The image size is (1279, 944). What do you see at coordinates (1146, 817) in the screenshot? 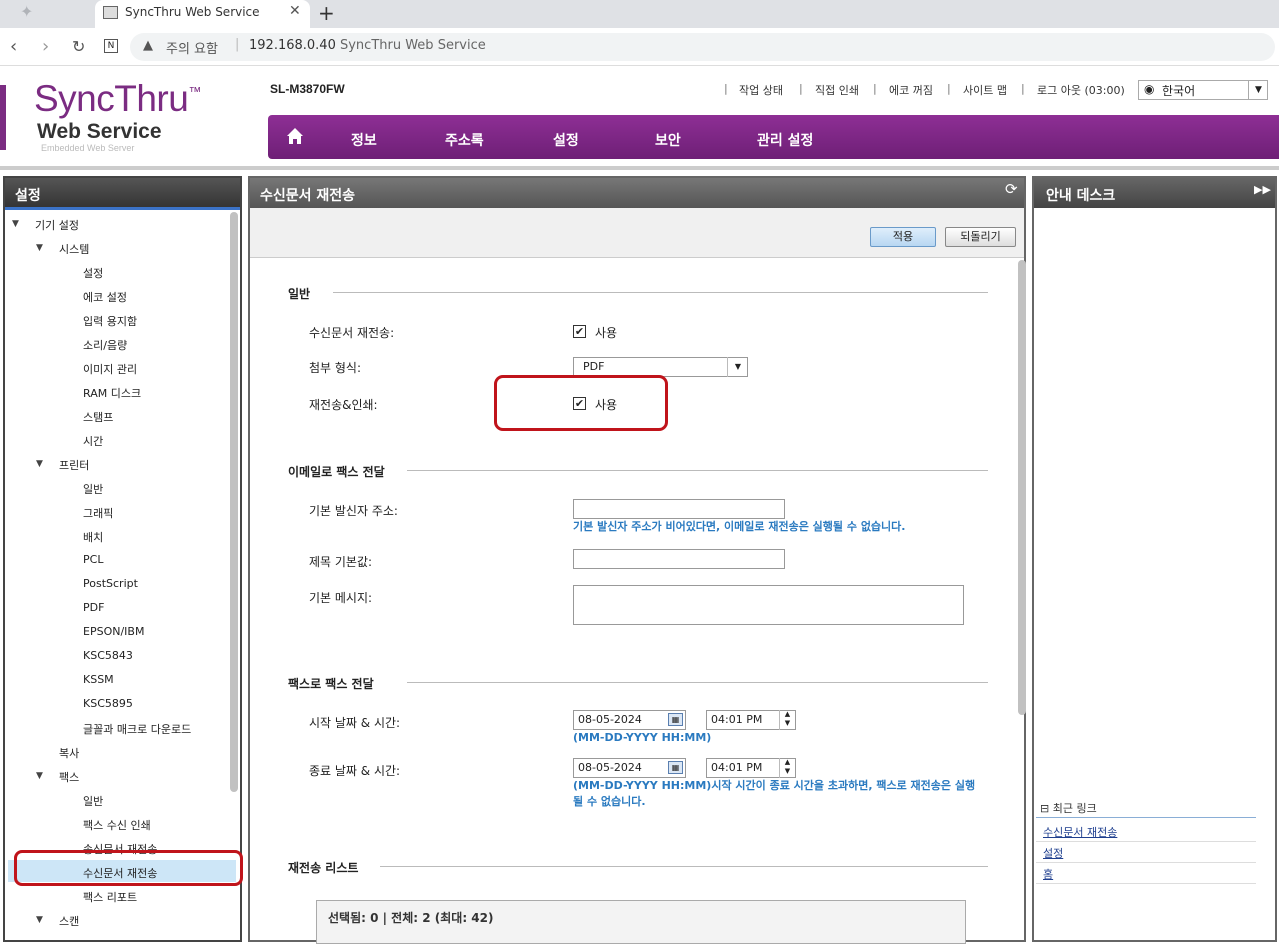
I see `recent-links-divider` at bounding box center [1146, 817].